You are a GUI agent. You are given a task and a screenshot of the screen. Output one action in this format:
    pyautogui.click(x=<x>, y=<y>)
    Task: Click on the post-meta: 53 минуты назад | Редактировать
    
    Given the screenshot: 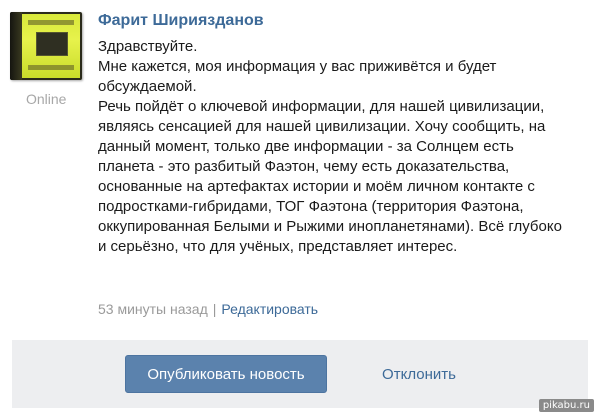 What is the action you would take?
    pyautogui.click(x=208, y=309)
    